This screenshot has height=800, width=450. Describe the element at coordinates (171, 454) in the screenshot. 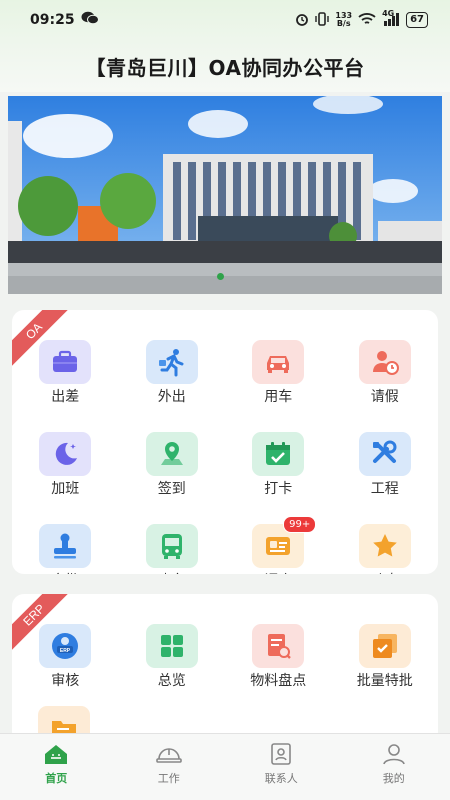

I see `map-pin-icon` at that location.